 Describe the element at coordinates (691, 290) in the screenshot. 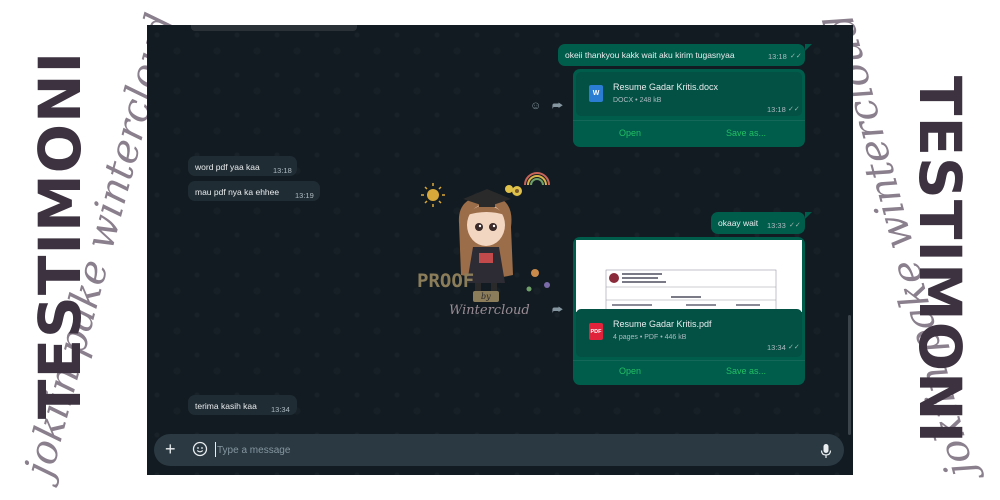

I see `pdf-page-thumbnail` at that location.